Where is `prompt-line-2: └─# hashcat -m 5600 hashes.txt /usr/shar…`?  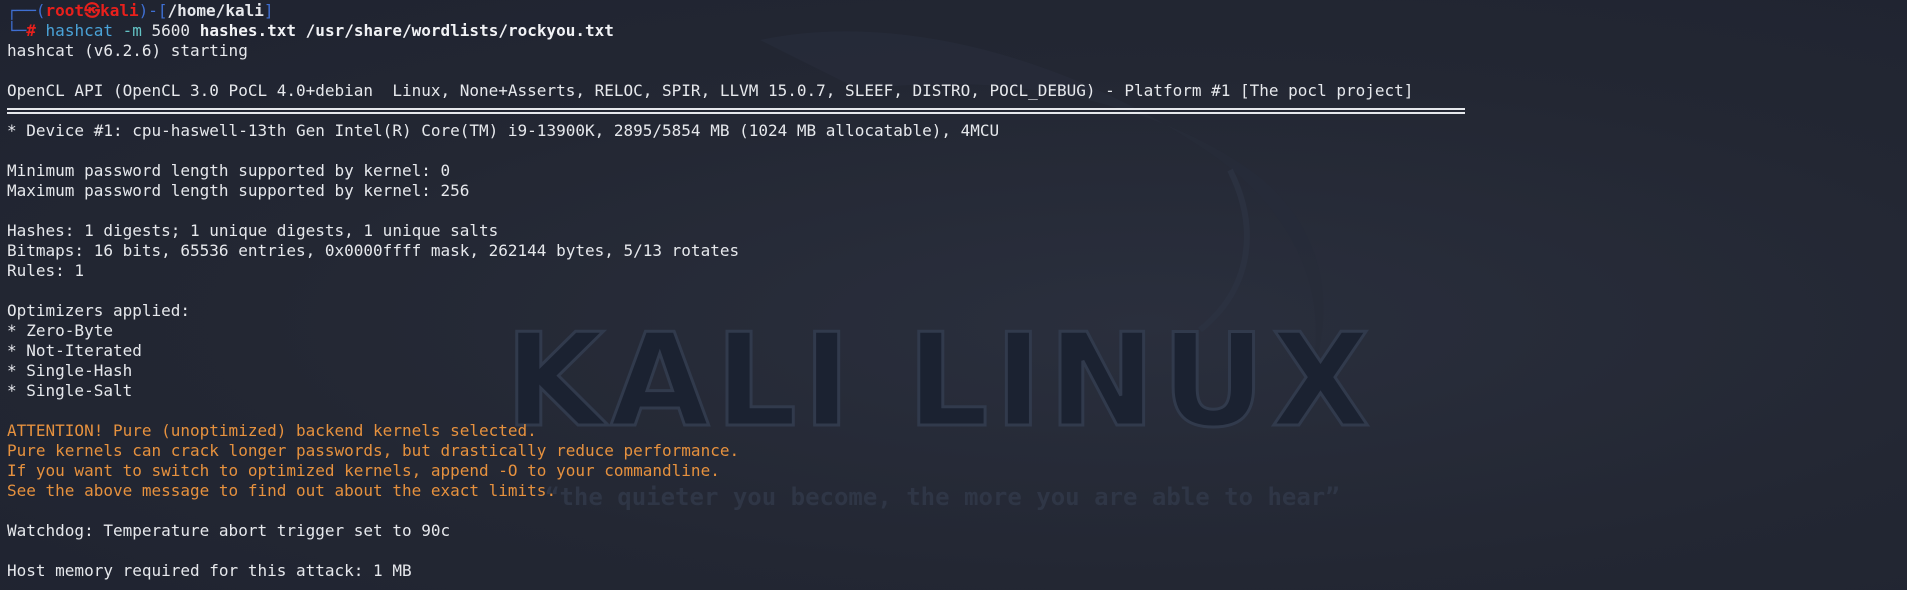 prompt-line-2: └─# hashcat -m 5600 hashes.txt /usr/shar… is located at coordinates (957, 31).